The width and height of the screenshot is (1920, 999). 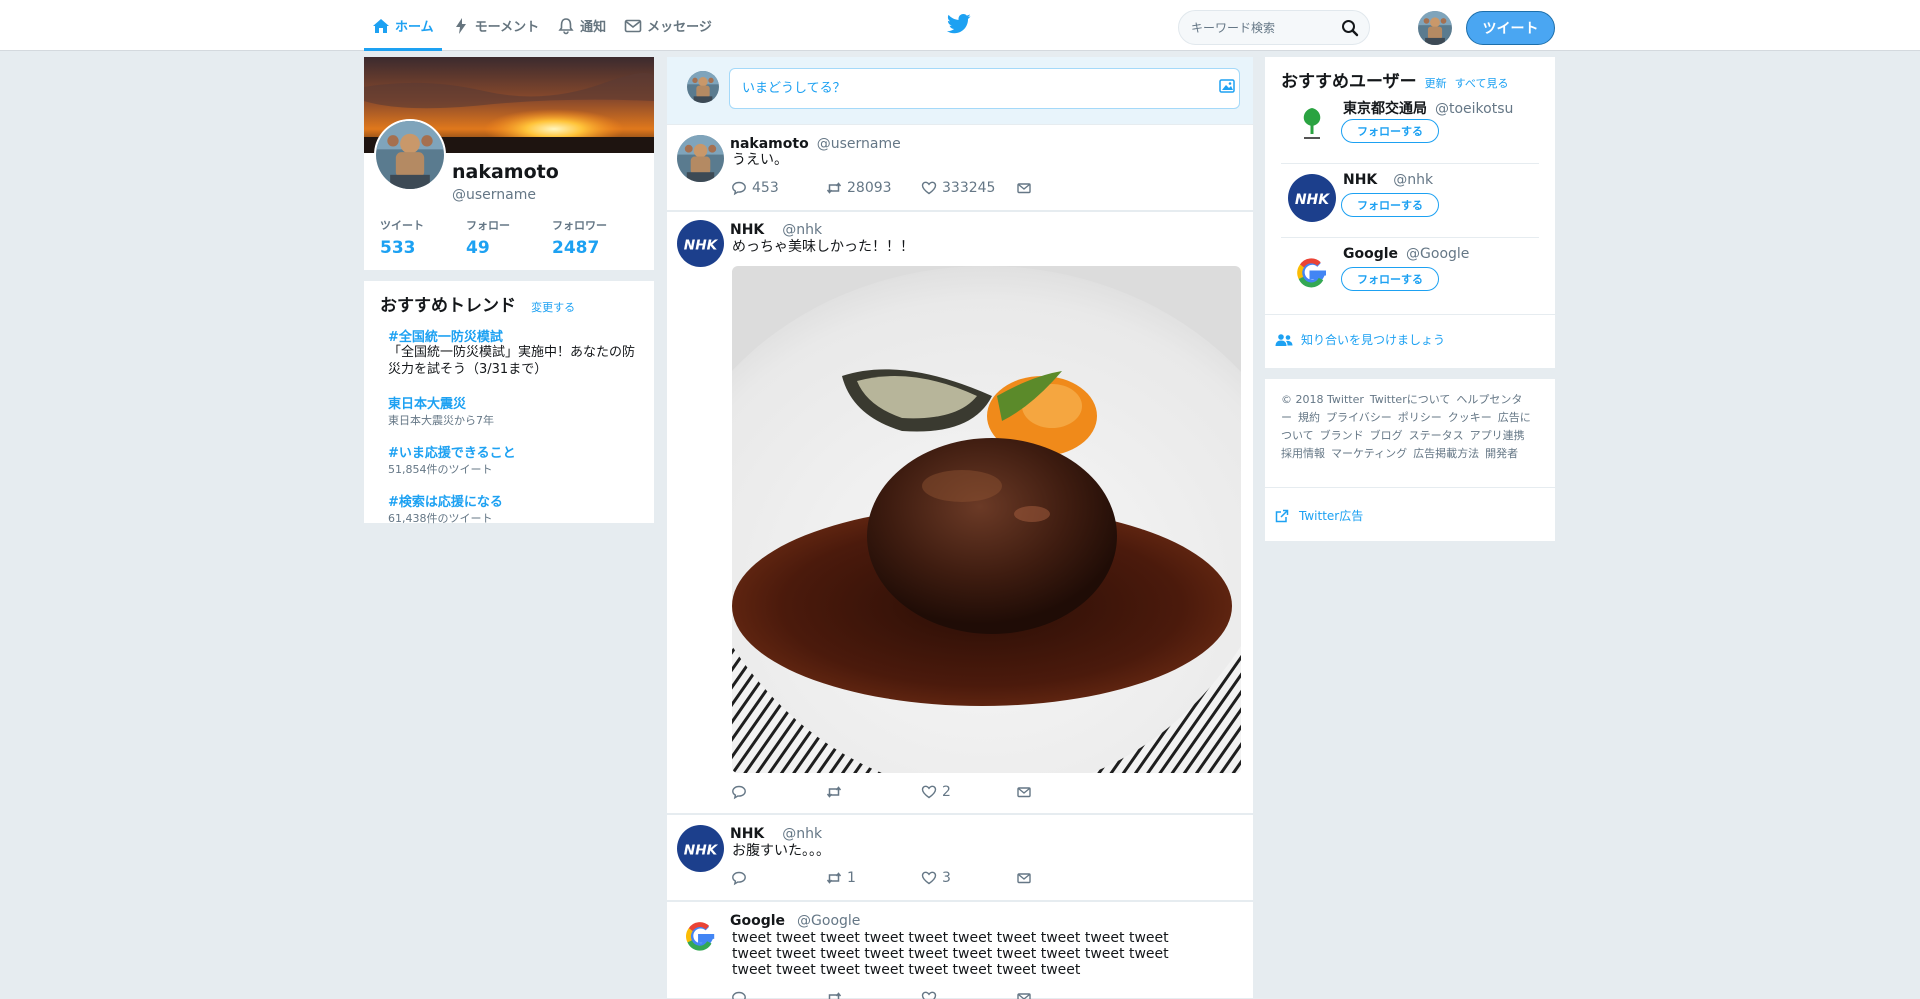 What do you see at coordinates (1319, 515) in the screenshot?
I see `twitter-ads-link: Twitter広告` at bounding box center [1319, 515].